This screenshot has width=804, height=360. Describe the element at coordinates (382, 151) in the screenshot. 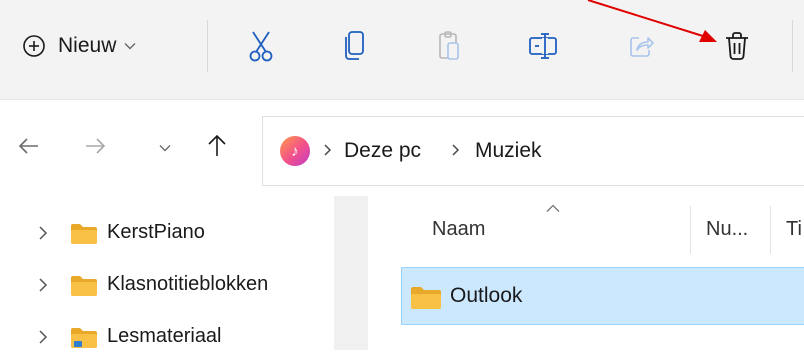

I see `breadcrumb-this-pc: Deze pc` at that location.